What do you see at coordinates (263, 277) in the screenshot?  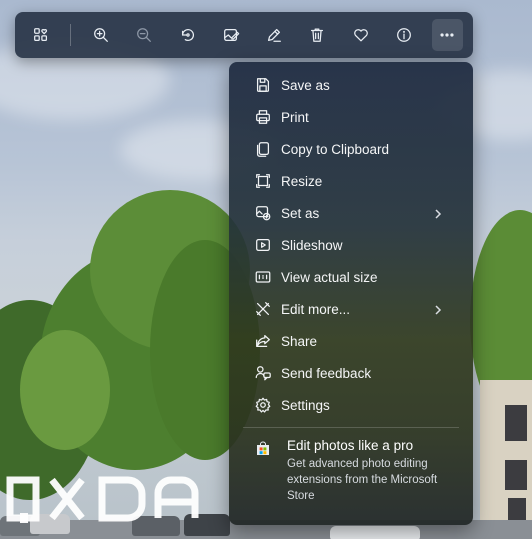 I see `actual-size-icon` at bounding box center [263, 277].